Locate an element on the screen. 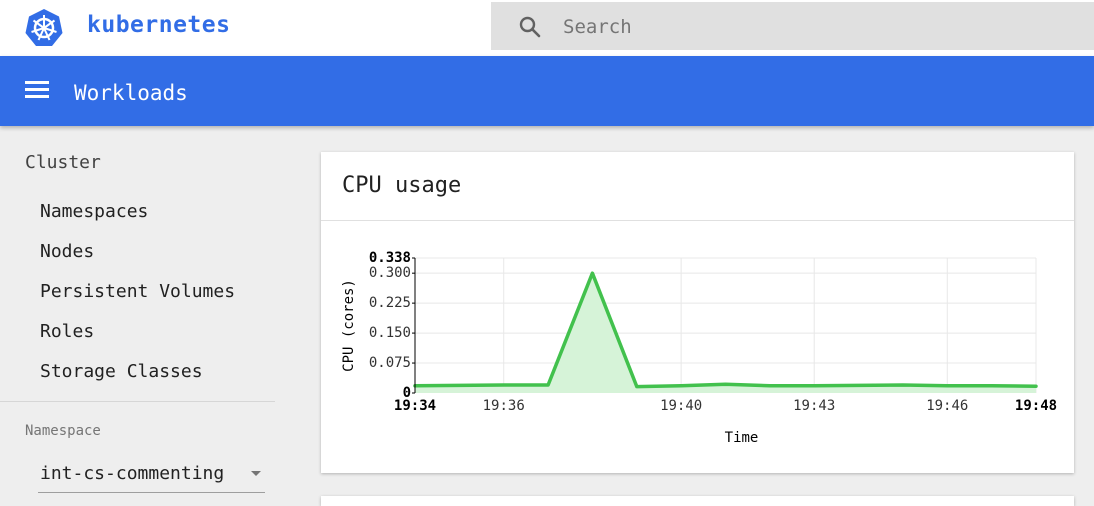  y-tick-label: 0.225 is located at coordinates (390, 303).